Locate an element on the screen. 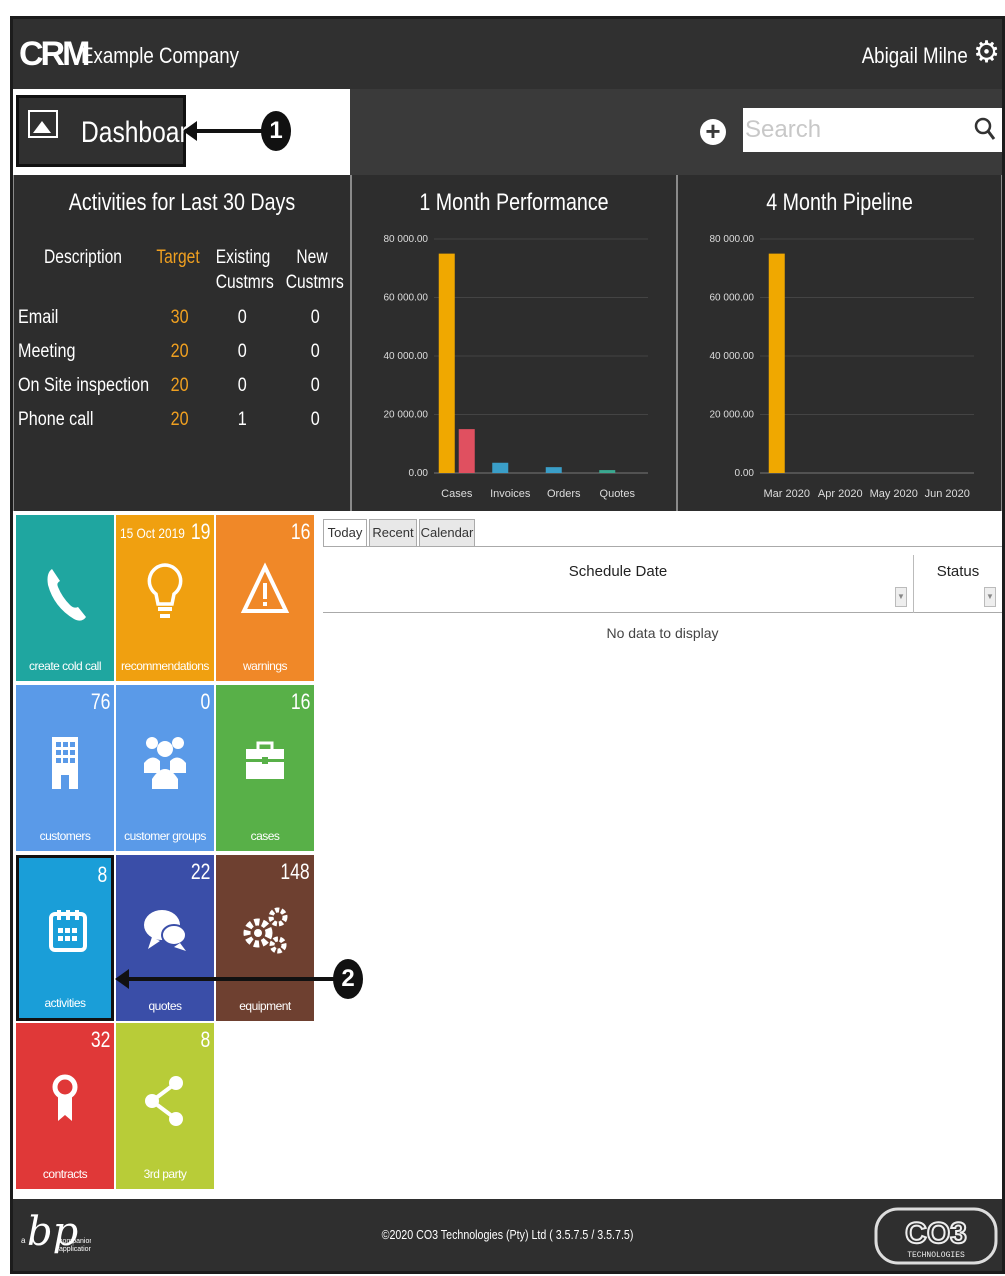 The height and width of the screenshot is (1276, 1005). x-tick-label: Cases is located at coordinates (457, 494).